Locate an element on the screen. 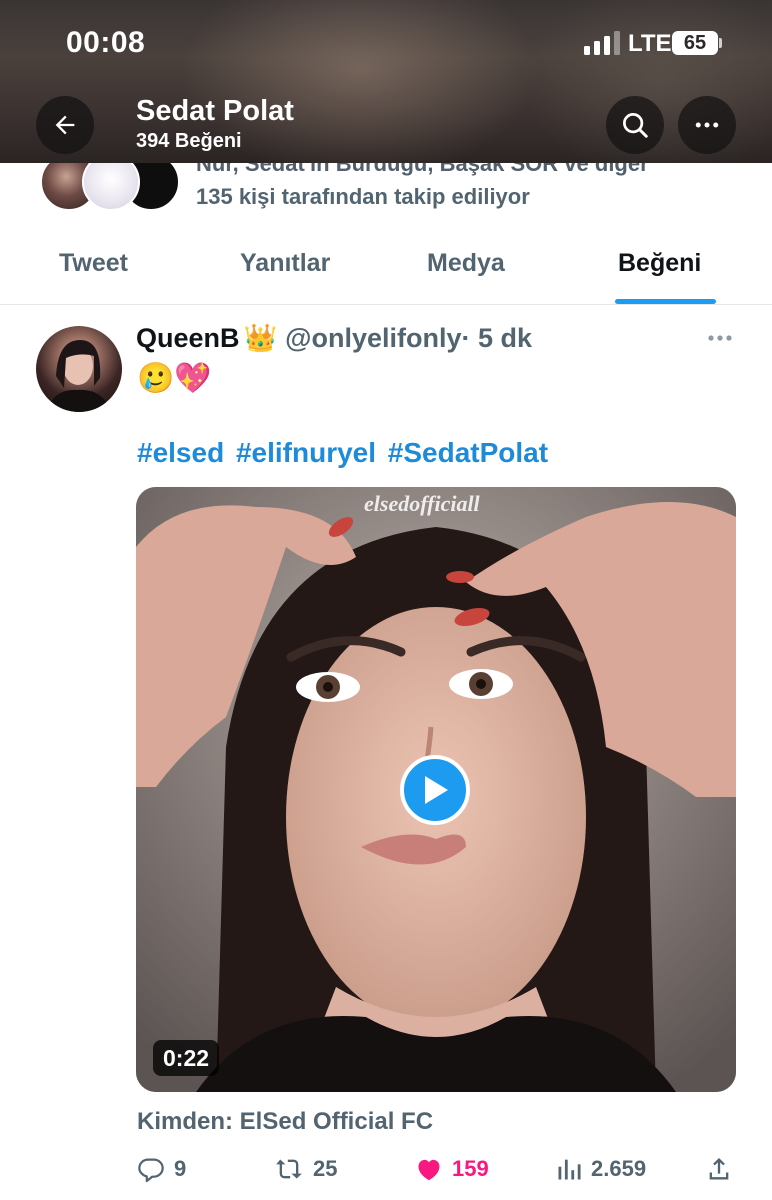 This screenshot has width=772, height=1200. tweet-header: QueenB 👑 @onlyelifonly· 5 dk is located at coordinates (334, 338).